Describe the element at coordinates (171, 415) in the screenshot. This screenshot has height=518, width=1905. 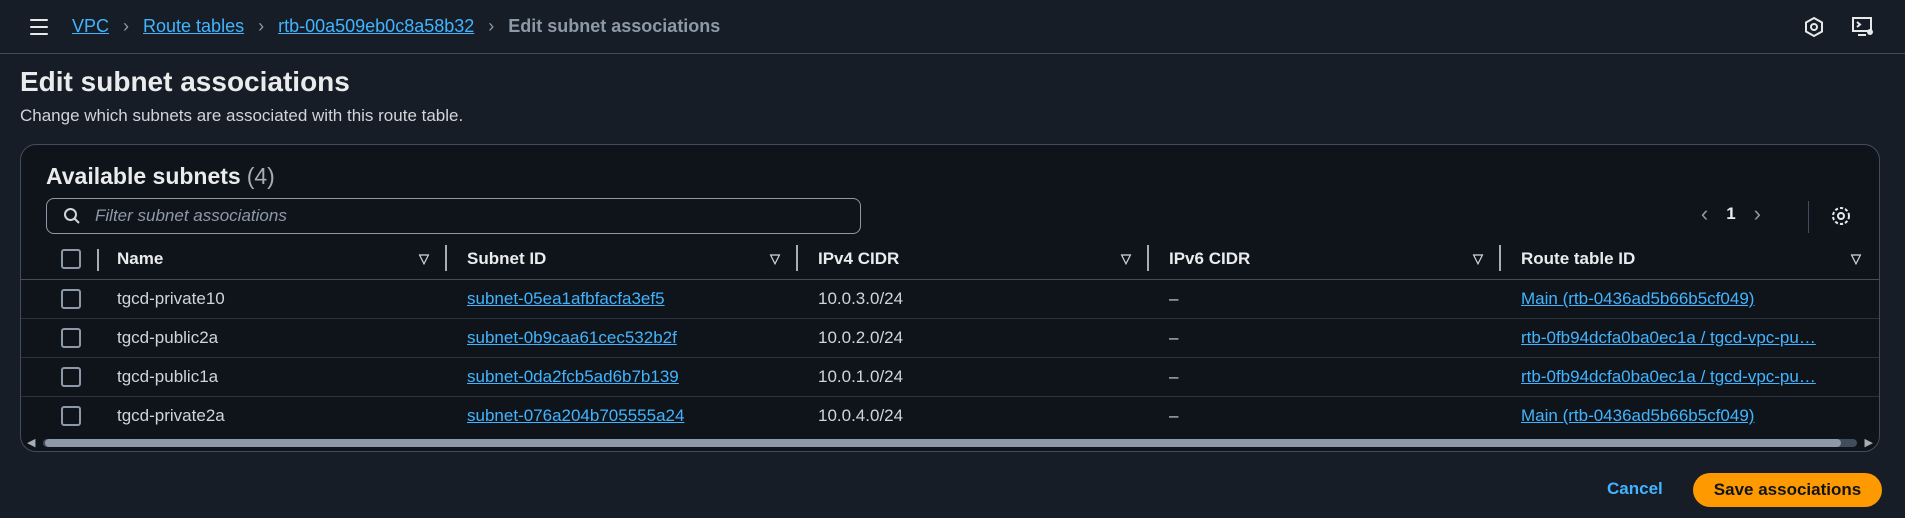
I see `subnet-name: tgcd-private2a` at that location.